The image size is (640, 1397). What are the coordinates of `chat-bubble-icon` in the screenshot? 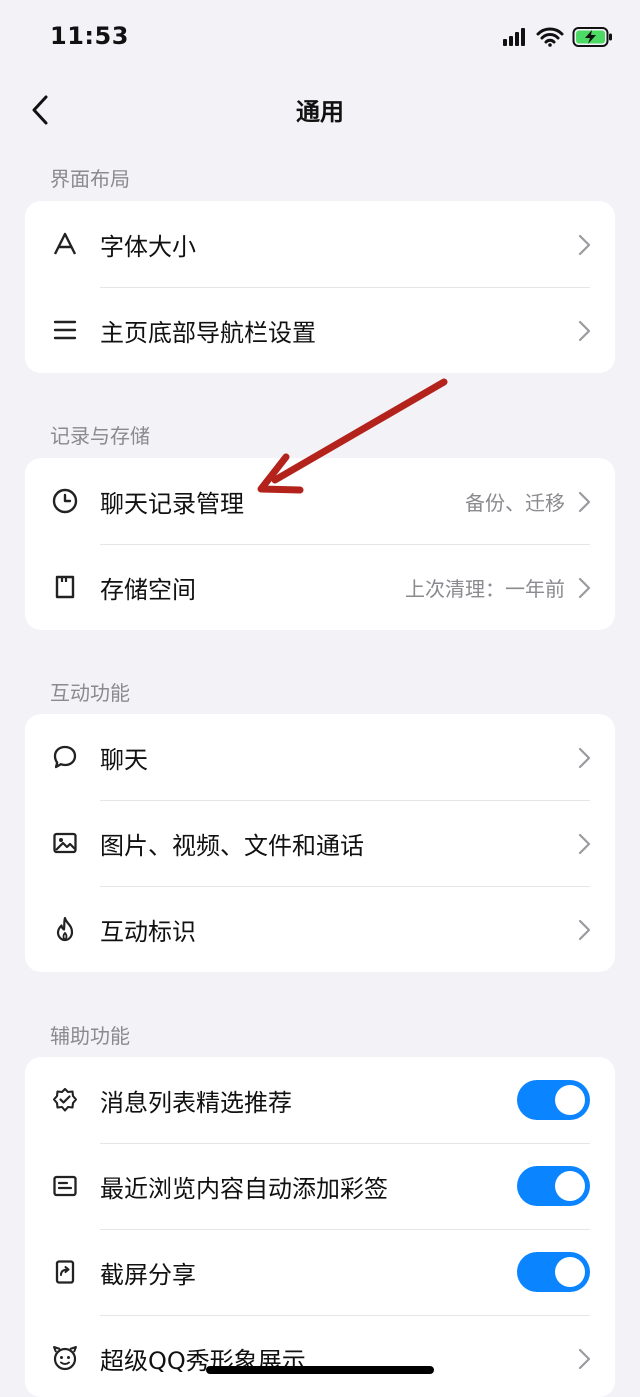 It's located at (65, 757).